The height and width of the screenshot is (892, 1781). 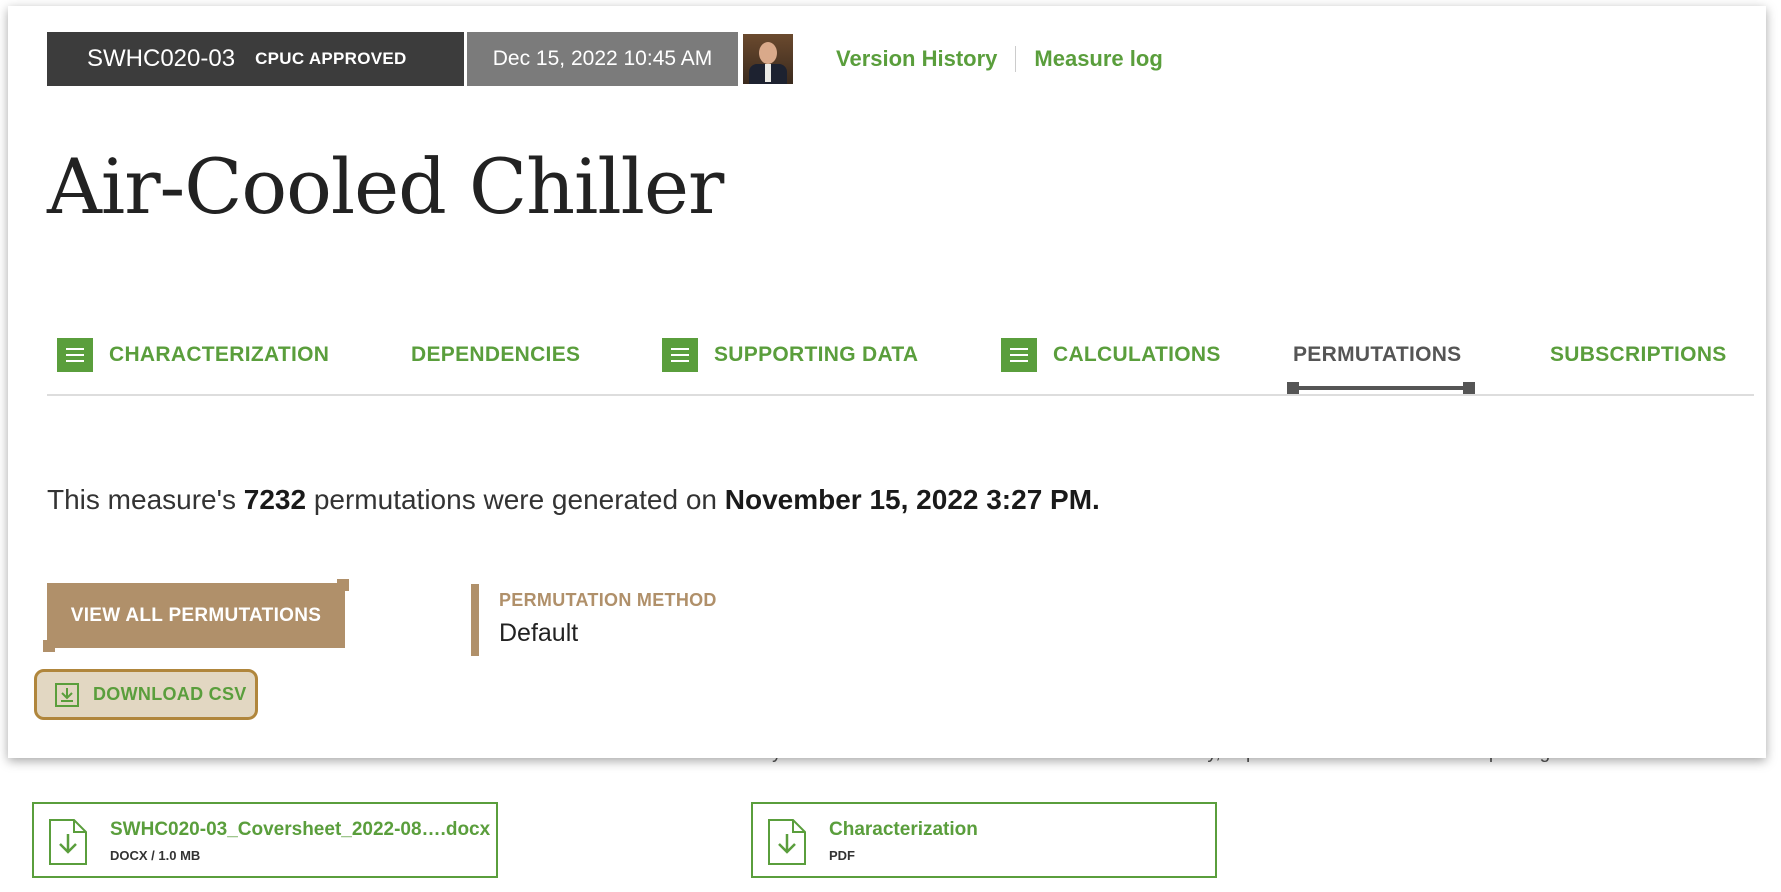 What do you see at coordinates (608, 600) in the screenshot?
I see `permutation-method-label: PERMUTATION METHOD` at bounding box center [608, 600].